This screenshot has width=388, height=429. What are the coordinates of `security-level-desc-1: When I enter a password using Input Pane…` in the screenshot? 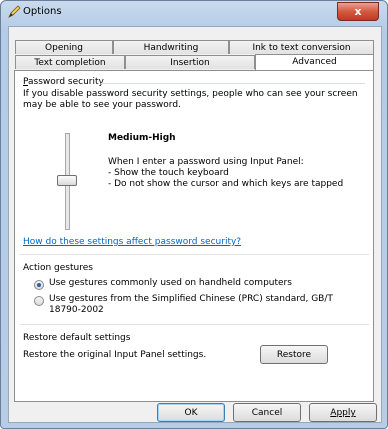 It's located at (206, 162).